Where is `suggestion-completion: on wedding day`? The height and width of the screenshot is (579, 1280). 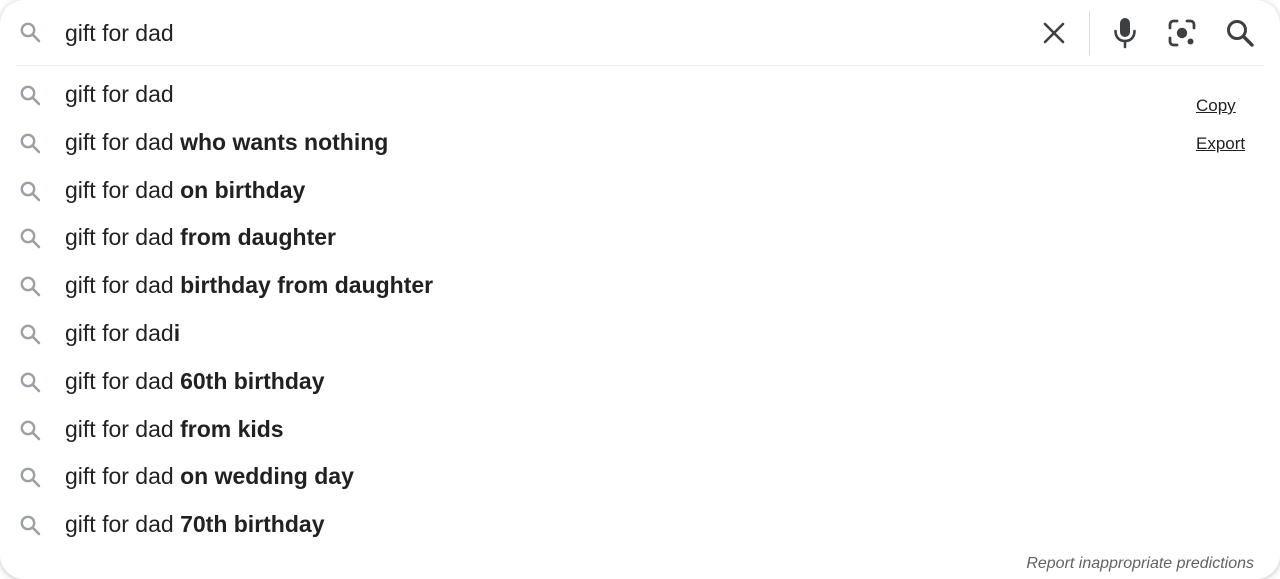
suggestion-completion: on wedding day is located at coordinates (267, 476).